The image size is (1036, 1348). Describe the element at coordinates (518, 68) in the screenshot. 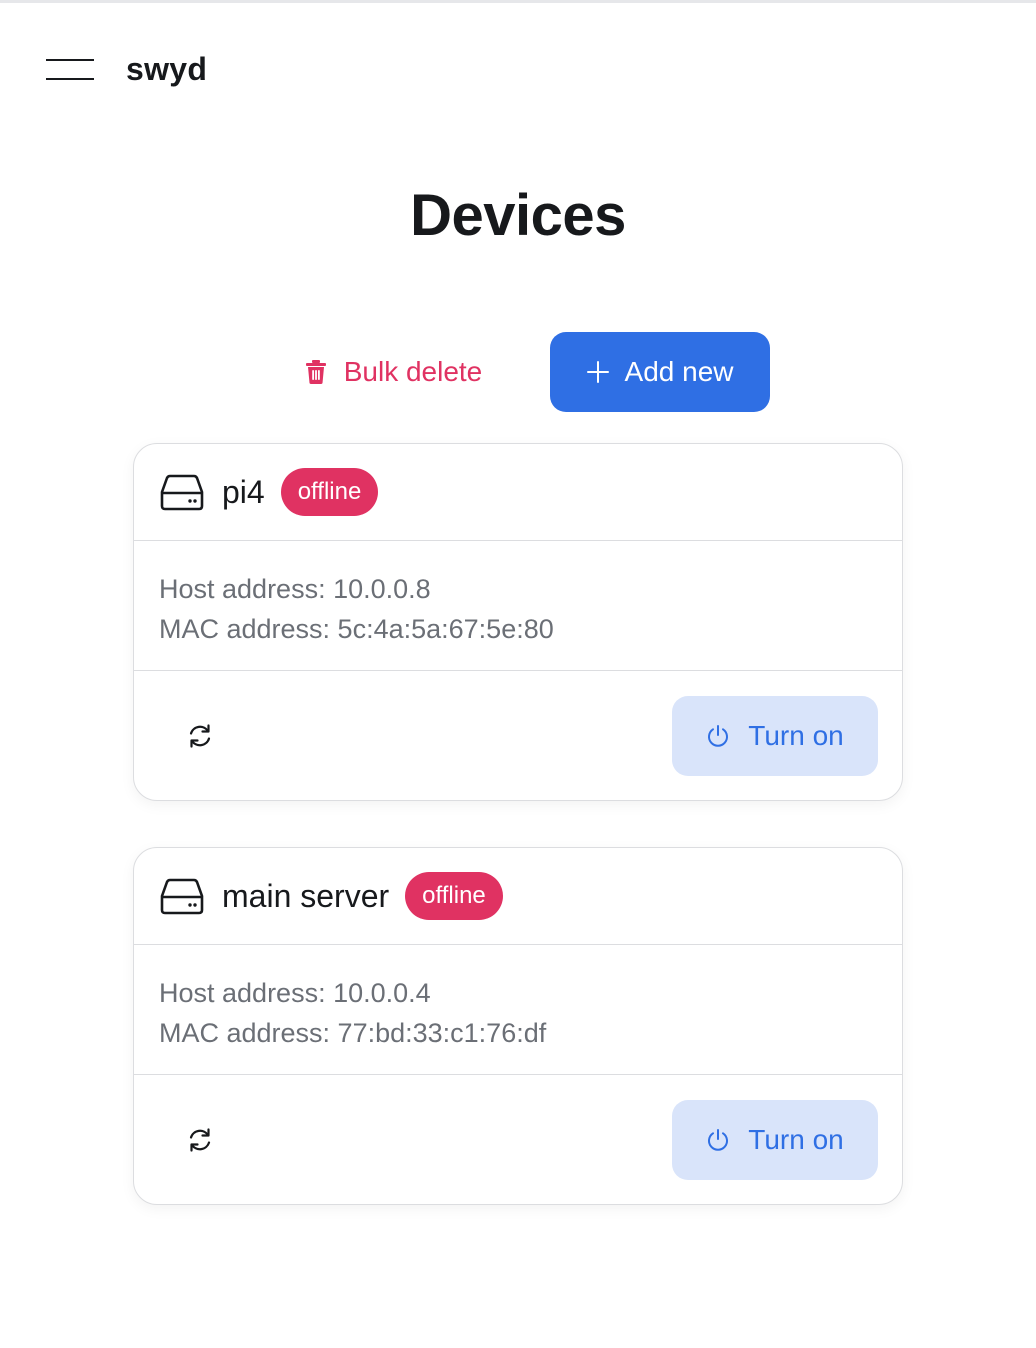

I see `app-header: swyd` at that location.